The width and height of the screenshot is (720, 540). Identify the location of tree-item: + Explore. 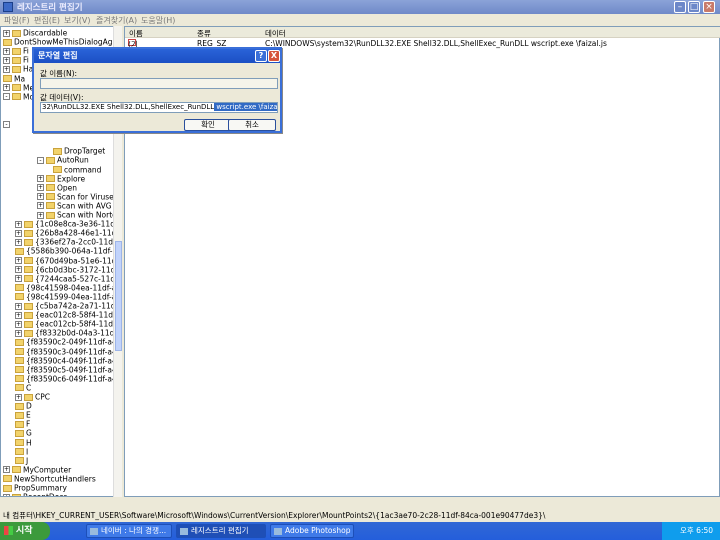
(61, 178).